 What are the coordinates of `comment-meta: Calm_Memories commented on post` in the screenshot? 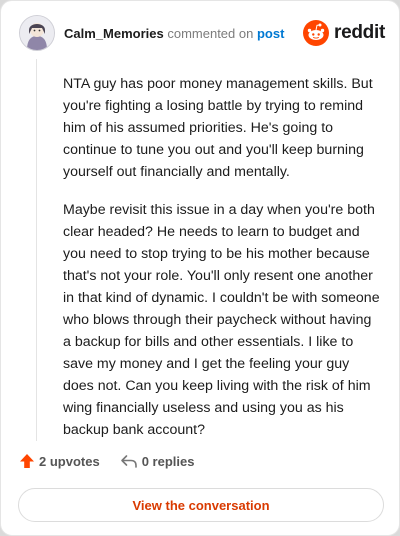 It's located at (174, 33).